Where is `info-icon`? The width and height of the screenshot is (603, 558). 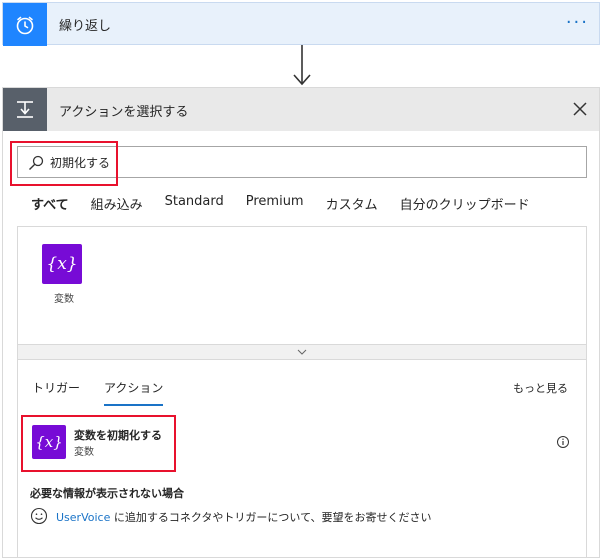
info-icon is located at coordinates (563, 442).